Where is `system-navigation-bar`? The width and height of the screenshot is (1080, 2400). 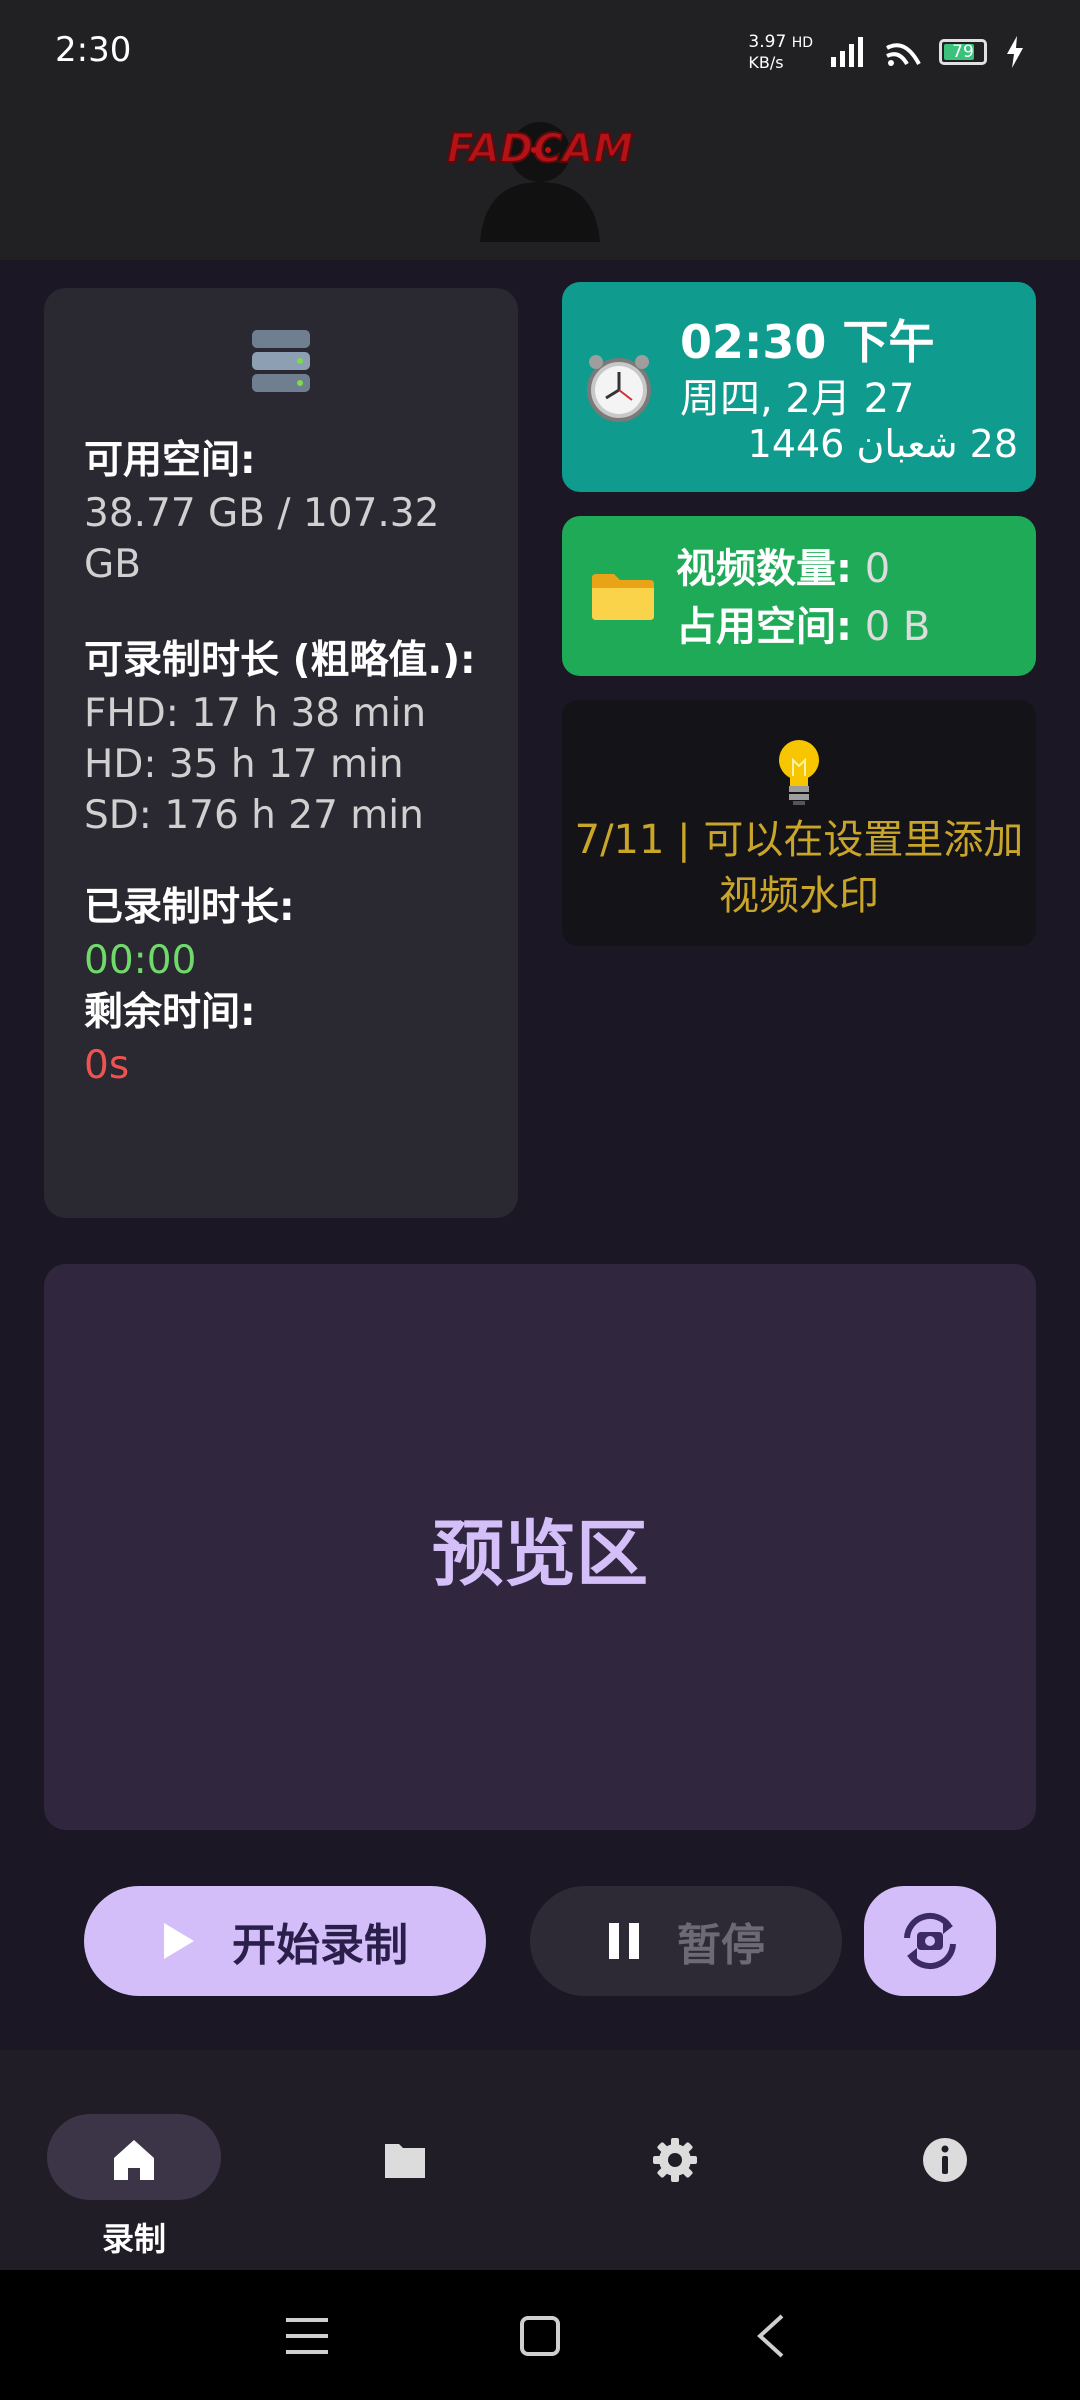 system-navigation-bar is located at coordinates (540, 2335).